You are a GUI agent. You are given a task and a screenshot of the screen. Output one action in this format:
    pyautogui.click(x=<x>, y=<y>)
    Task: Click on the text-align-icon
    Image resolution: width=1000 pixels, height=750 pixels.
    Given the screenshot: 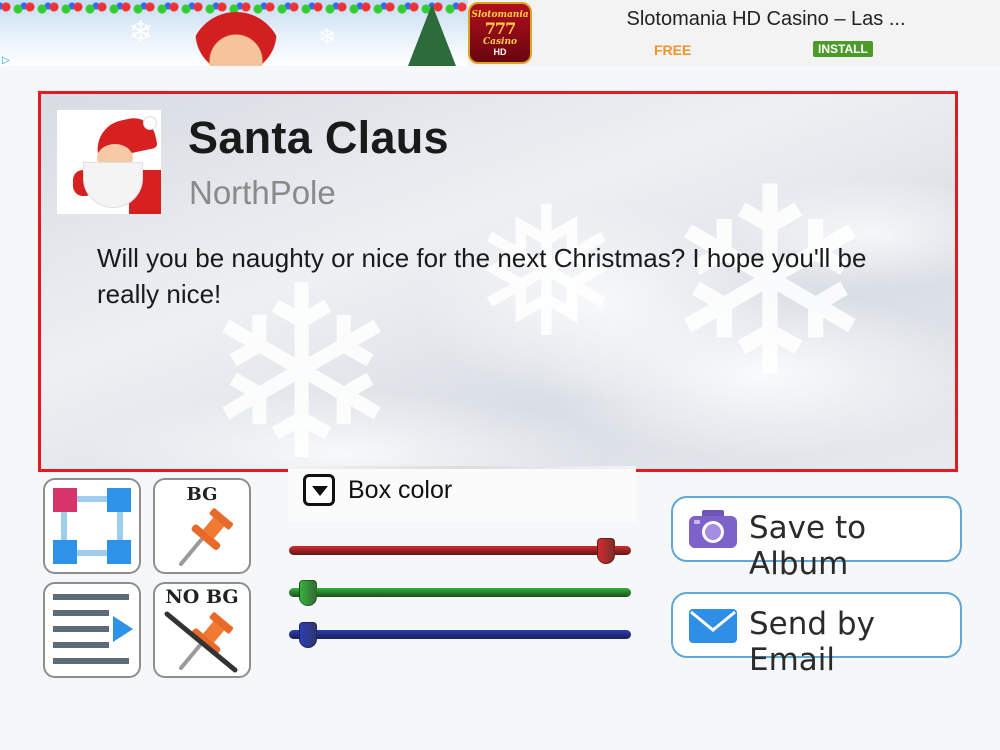 What is the action you would take?
    pyautogui.click(x=93, y=629)
    